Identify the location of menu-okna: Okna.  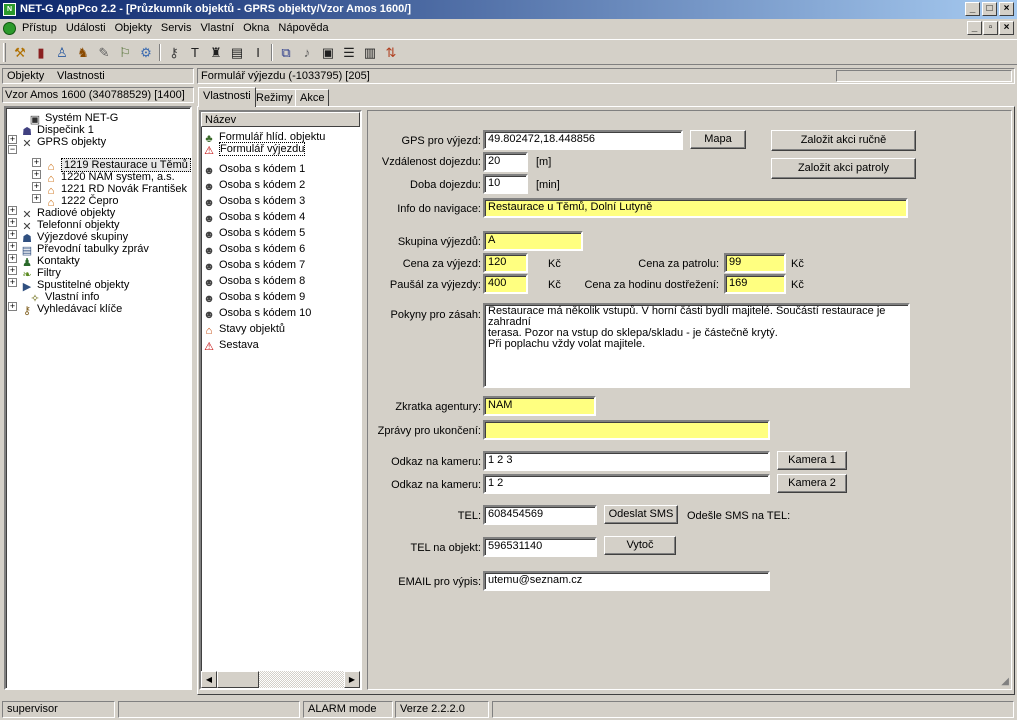
(256, 28).